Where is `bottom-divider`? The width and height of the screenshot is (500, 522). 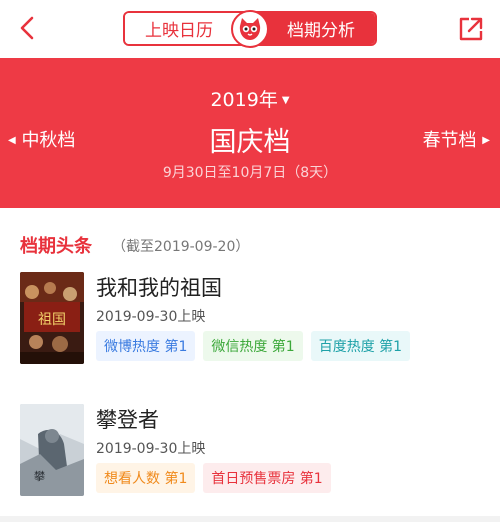
bottom-divider is located at coordinates (250, 519).